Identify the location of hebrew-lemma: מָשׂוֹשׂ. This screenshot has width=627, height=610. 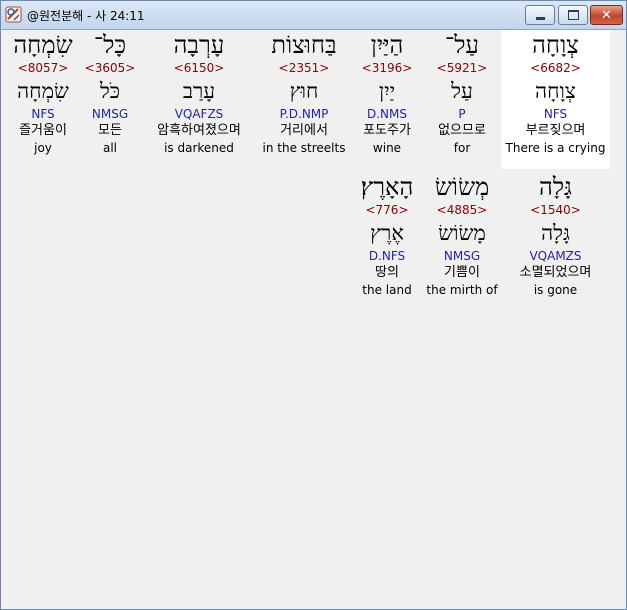
(462, 233).